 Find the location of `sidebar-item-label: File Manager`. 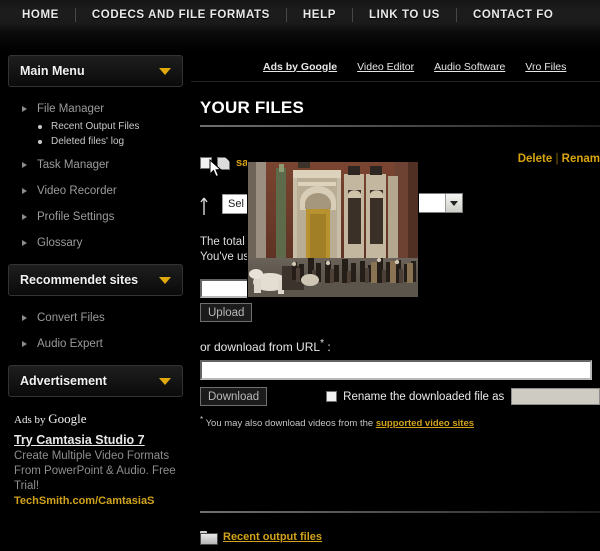

sidebar-item-label: File Manager is located at coordinates (71, 109).